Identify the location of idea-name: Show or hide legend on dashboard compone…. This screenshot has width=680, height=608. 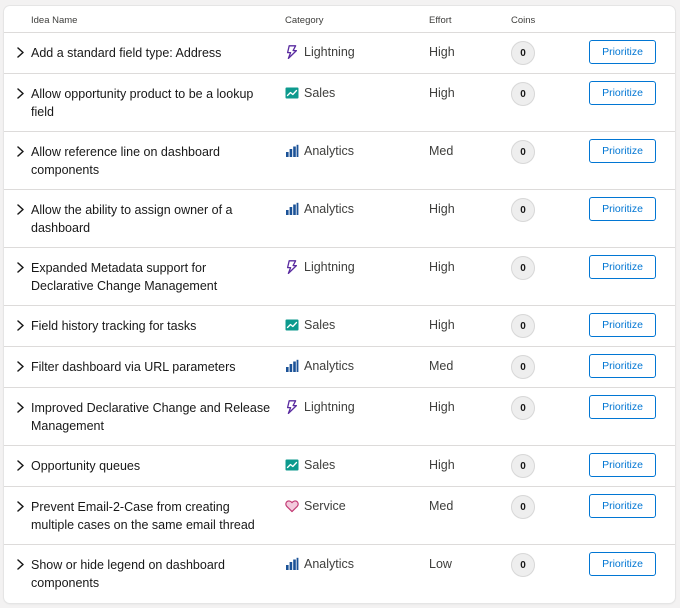
(128, 574).